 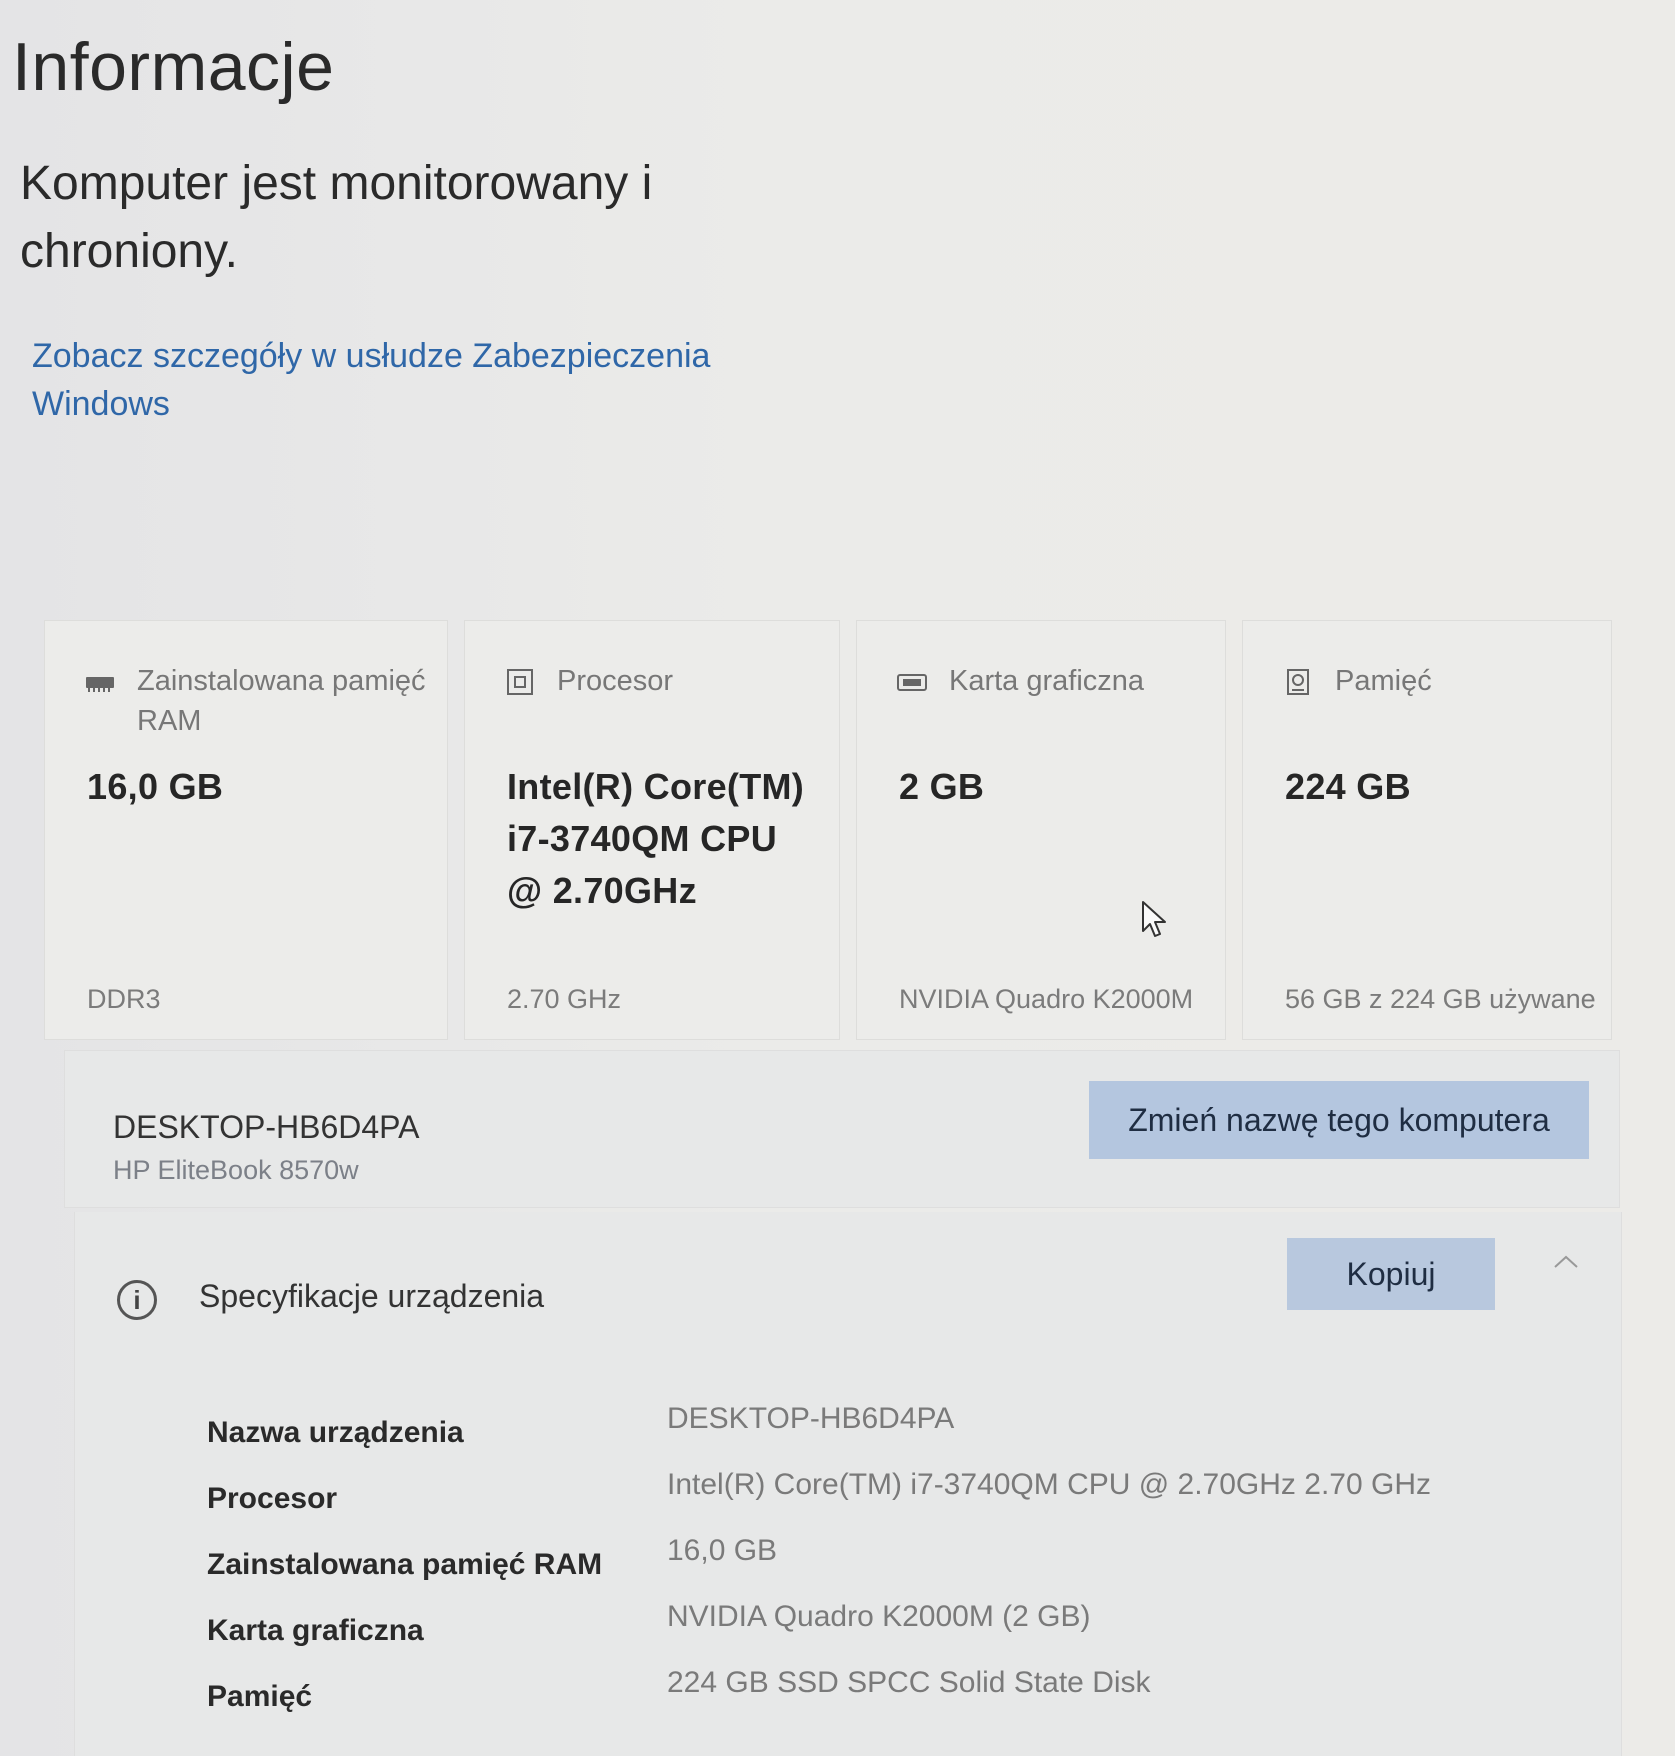 I want to click on spec-value: 16,0 GB, so click(x=722, y=1550).